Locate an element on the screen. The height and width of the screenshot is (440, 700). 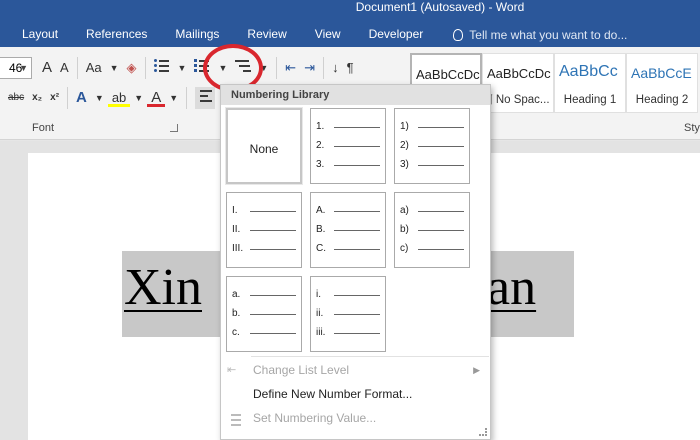
numbering-button is located at coordinates (202, 68).